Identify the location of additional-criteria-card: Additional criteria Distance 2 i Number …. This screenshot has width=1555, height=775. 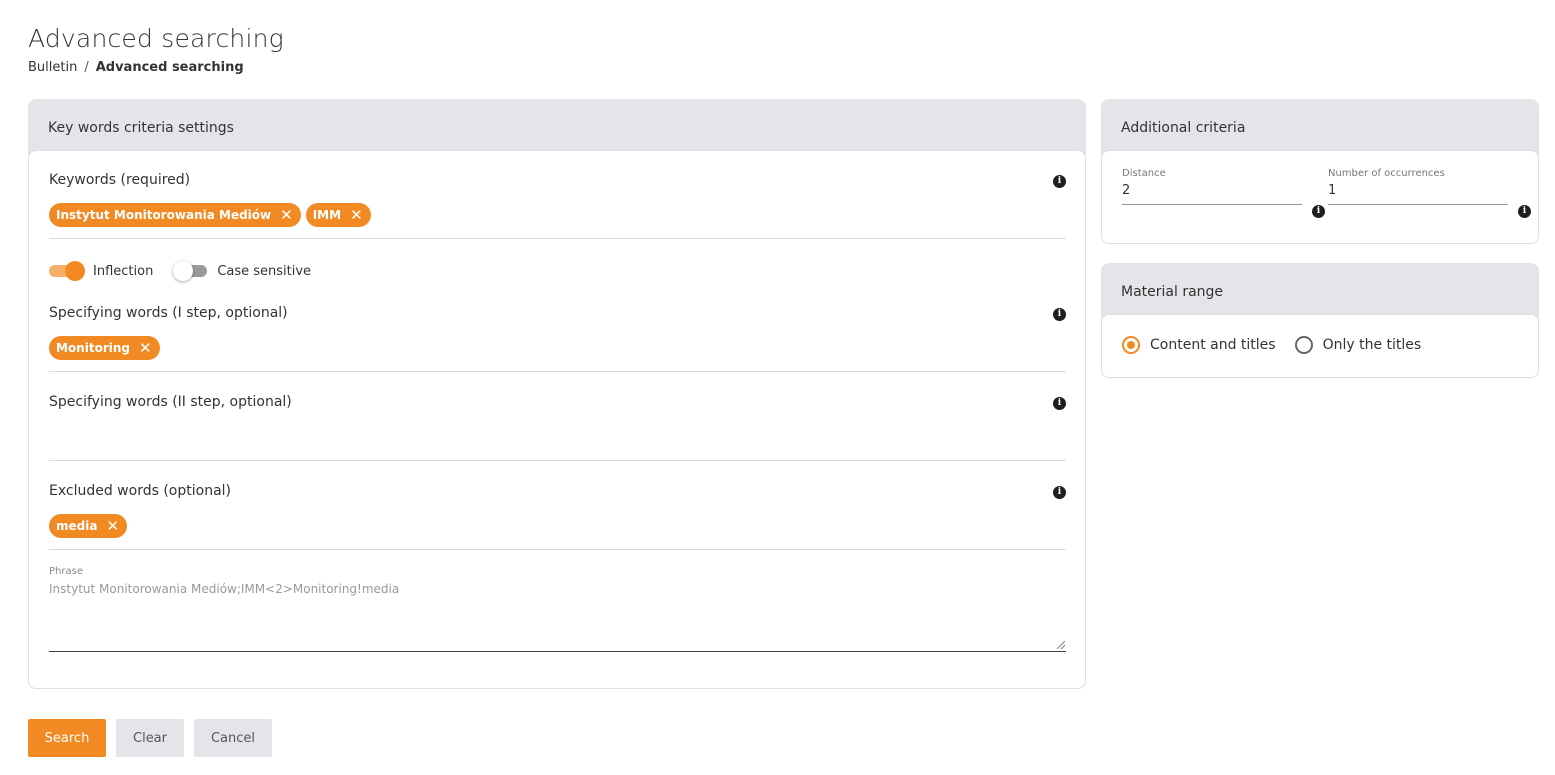
(1320, 171).